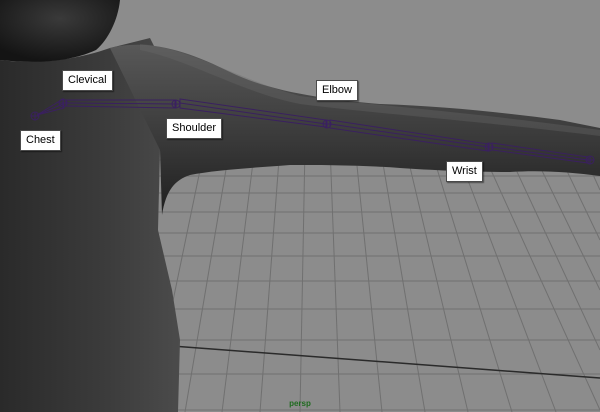 The image size is (600, 412). I want to click on grid-axis-line, so click(385, 362).